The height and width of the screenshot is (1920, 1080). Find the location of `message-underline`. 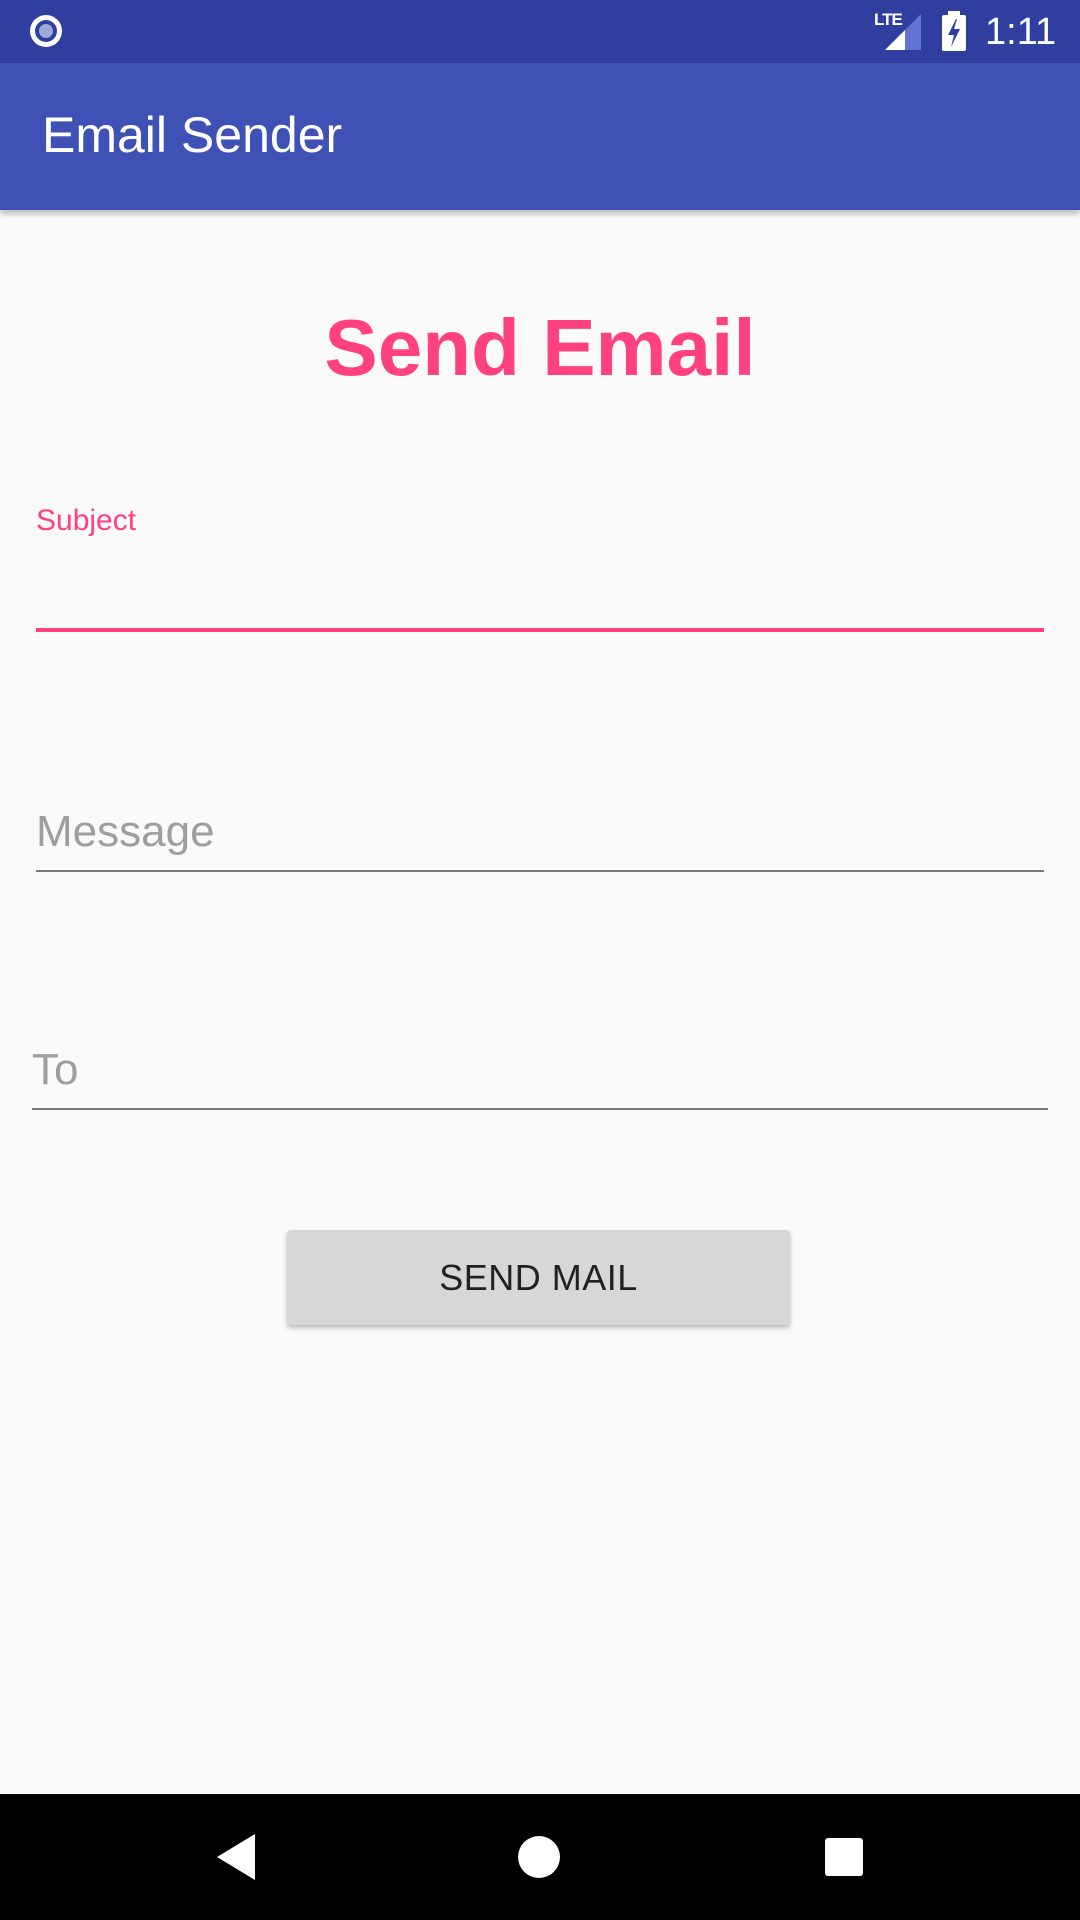

message-underline is located at coordinates (540, 871).